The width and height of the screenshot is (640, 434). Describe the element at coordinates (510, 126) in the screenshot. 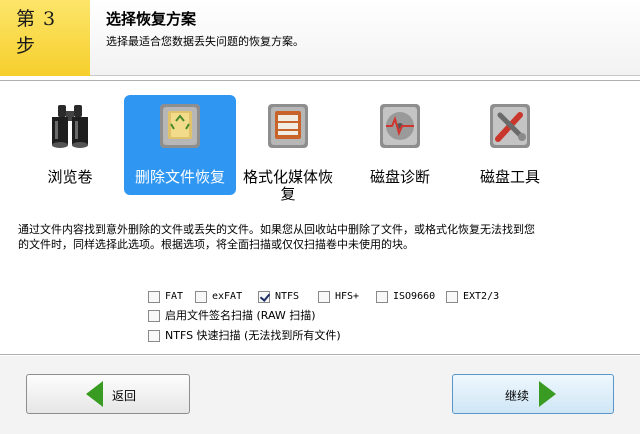

I see `disk-tools-icon` at that location.